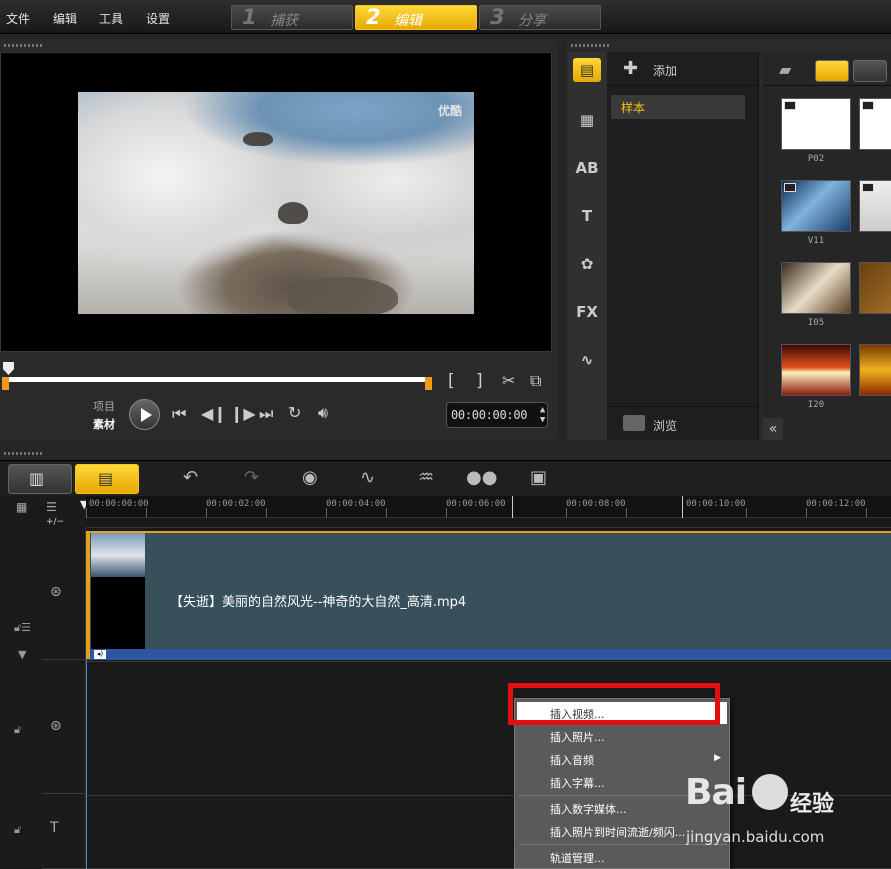  Describe the element at coordinates (512, 507) in the screenshot. I see `ruler-marker` at that location.